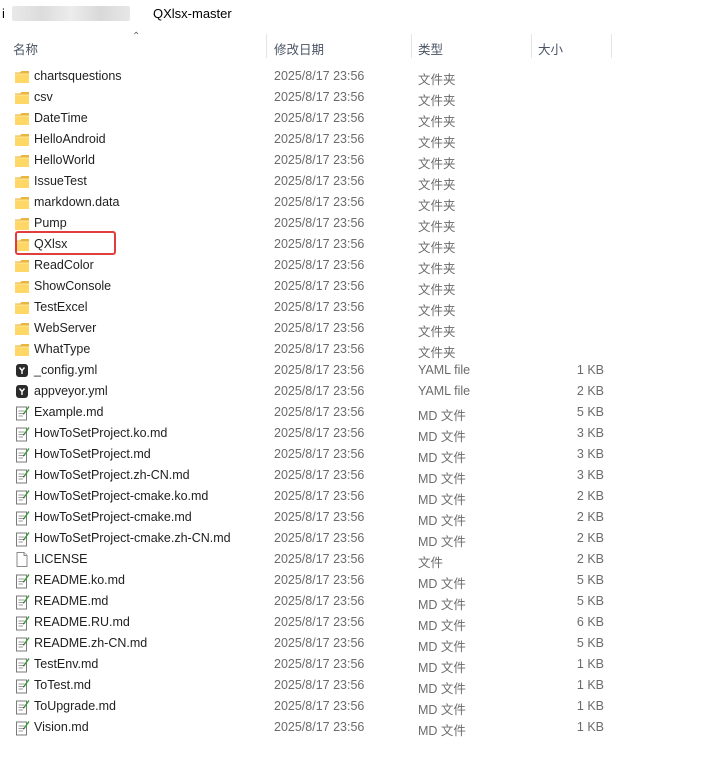 The image size is (715, 759). I want to click on file-name: ToUpgrade.md, so click(75, 706).